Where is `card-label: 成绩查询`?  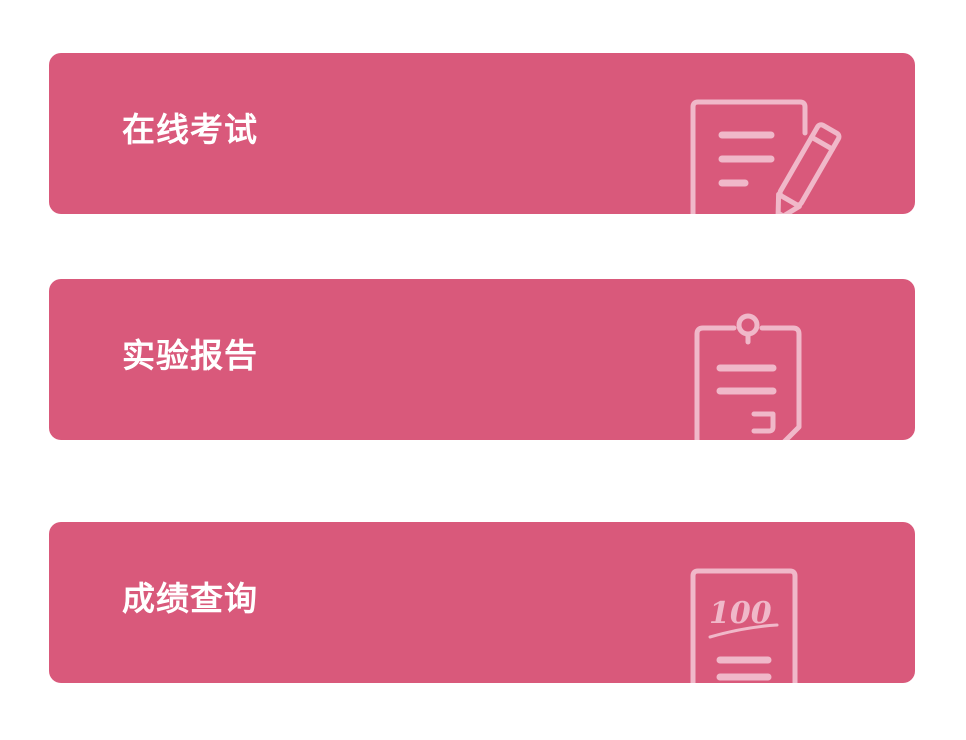
card-label: 成绩查询 is located at coordinates (190, 598).